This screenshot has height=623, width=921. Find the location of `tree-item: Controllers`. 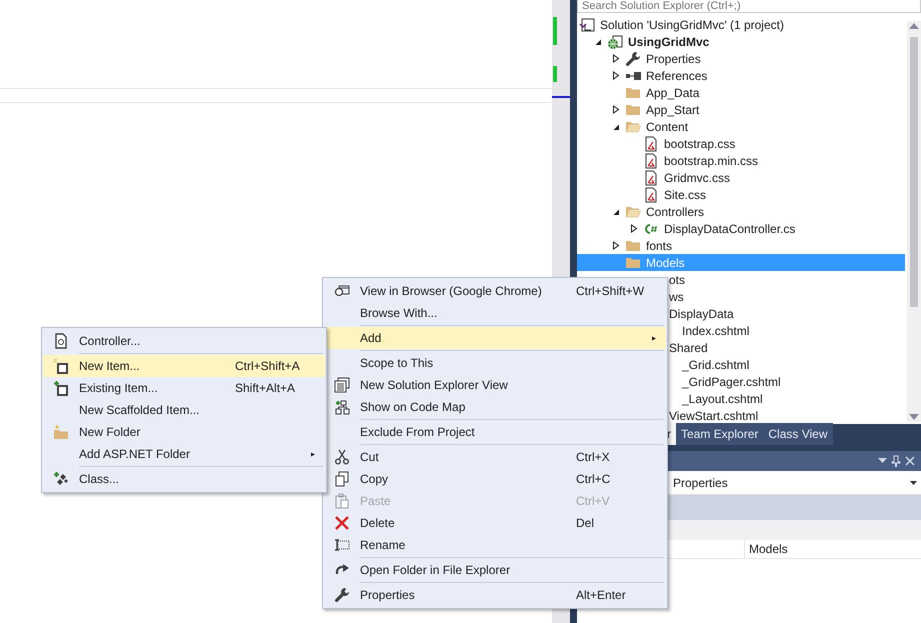

tree-item: Controllers is located at coordinates (741, 211).